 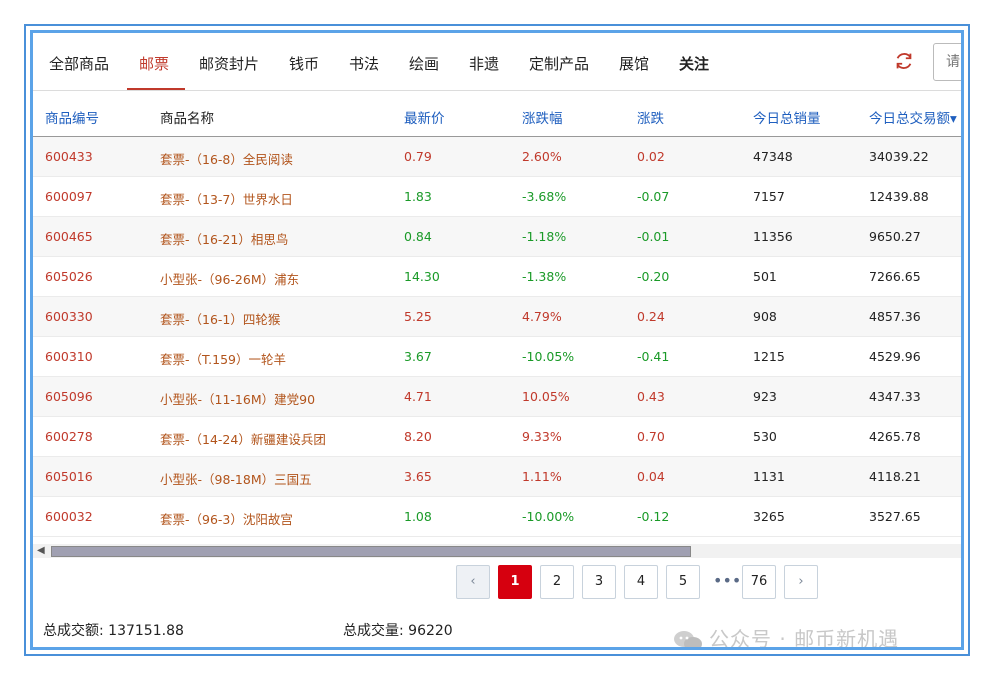 I want to click on row-code: 600310, so click(x=69, y=356).